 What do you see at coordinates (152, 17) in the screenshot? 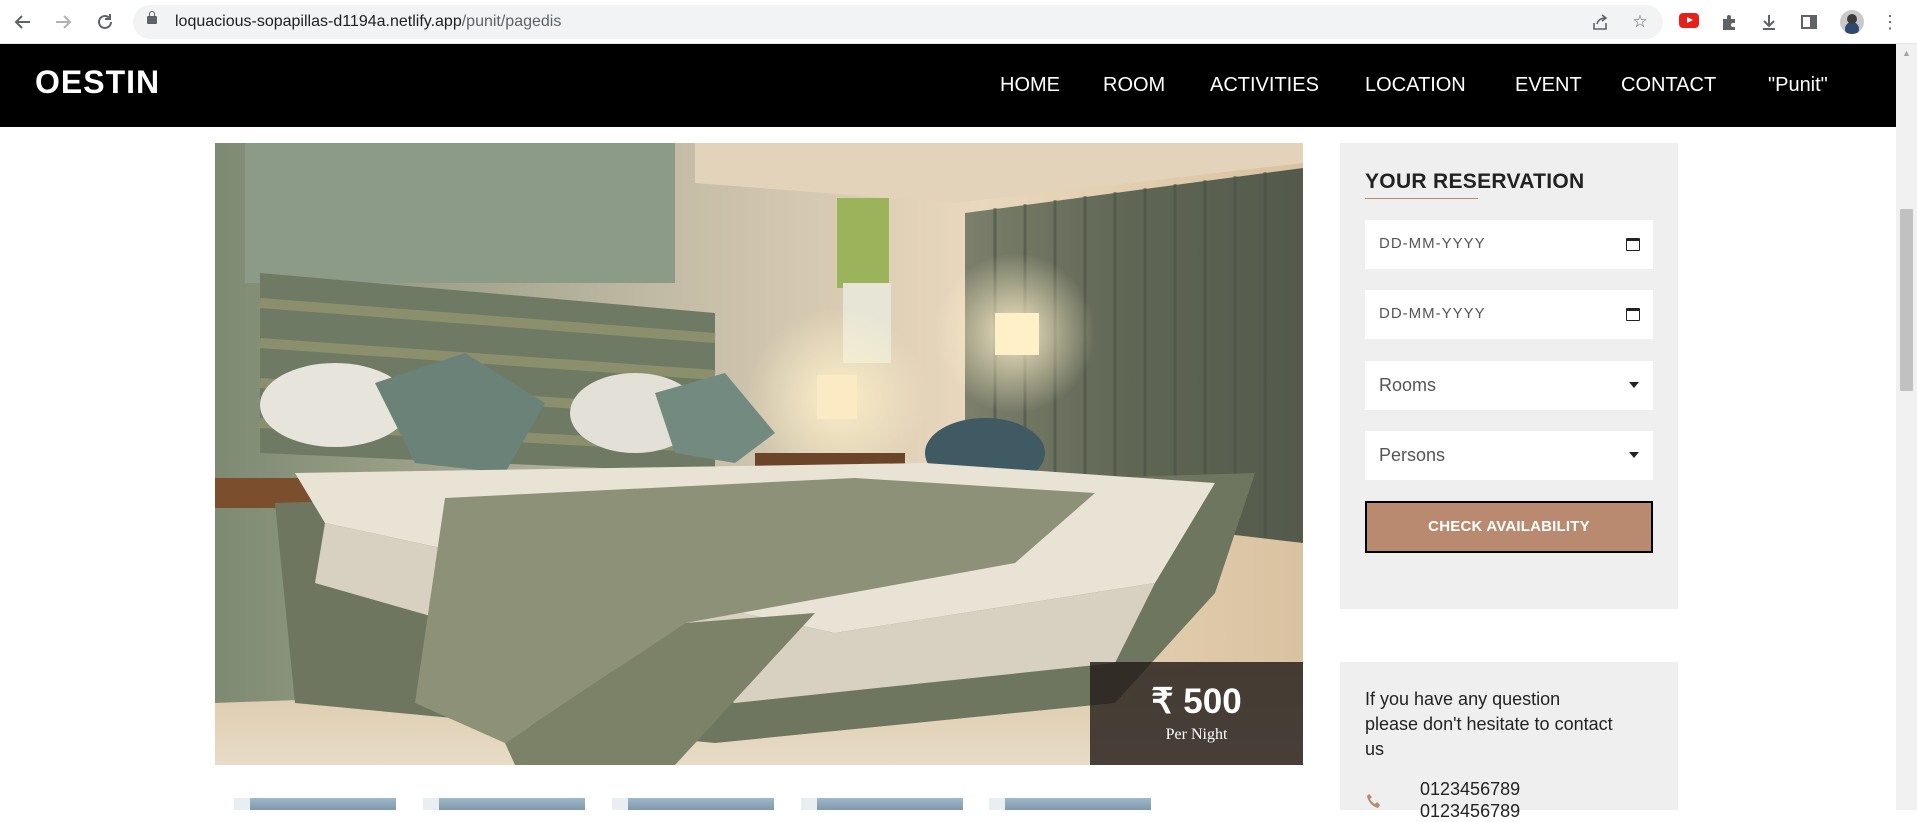
I see `lock-icon` at bounding box center [152, 17].